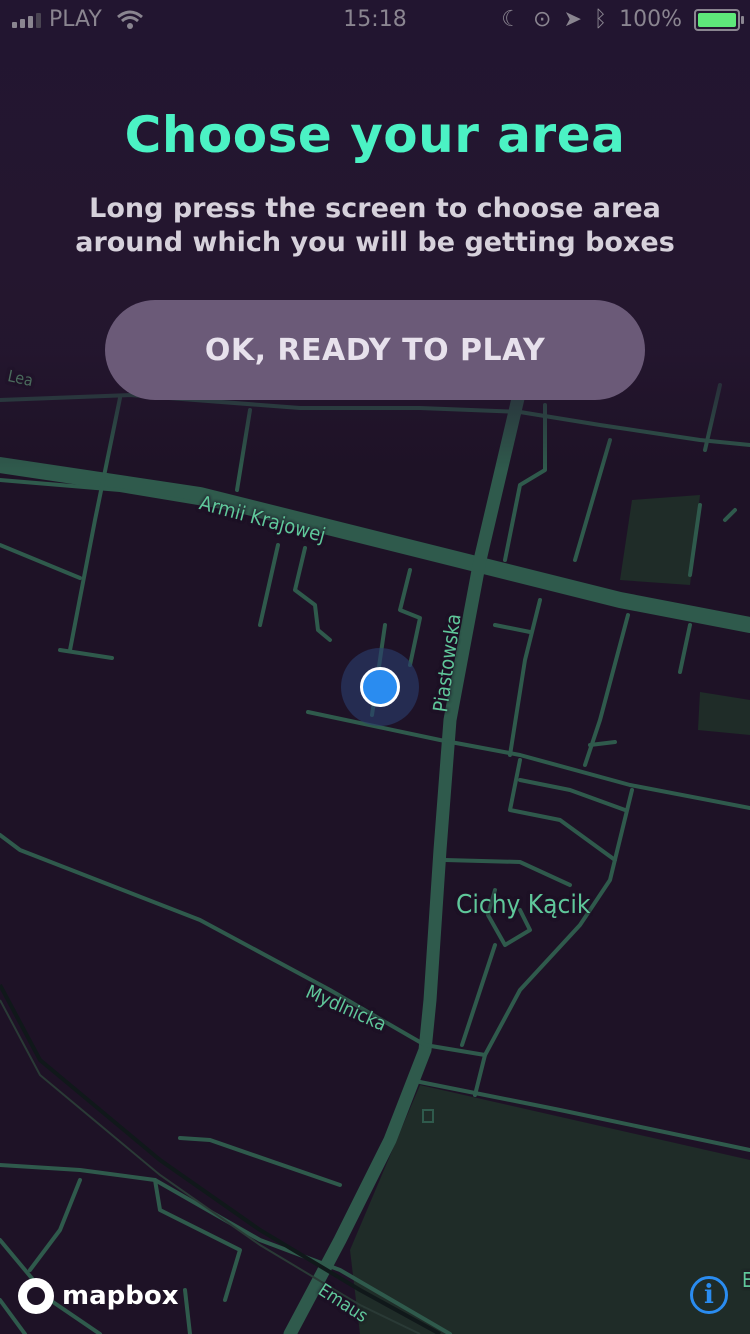 The width and height of the screenshot is (750, 1334). Describe the element at coordinates (375, 20) in the screenshot. I see `status-bar: PLAY 15:18 ☾ ⊙ ➤ ᛒ 100%` at that location.